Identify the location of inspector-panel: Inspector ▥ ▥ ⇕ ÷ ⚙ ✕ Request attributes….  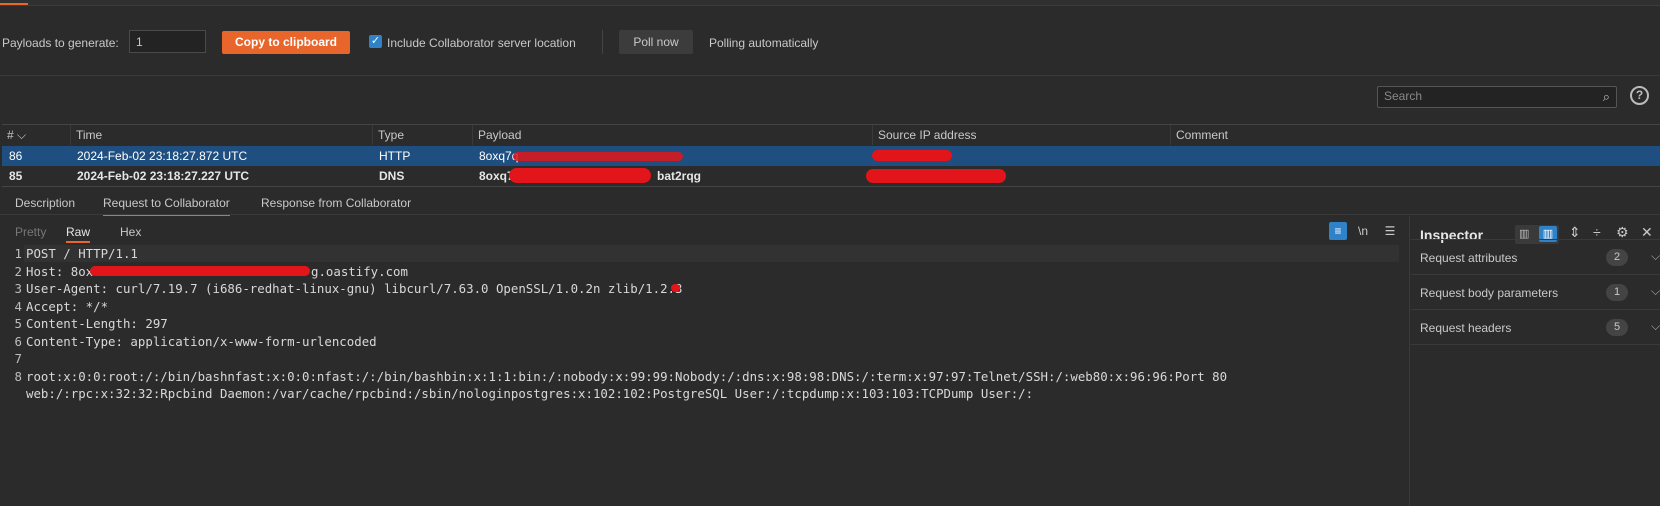
(1535, 361).